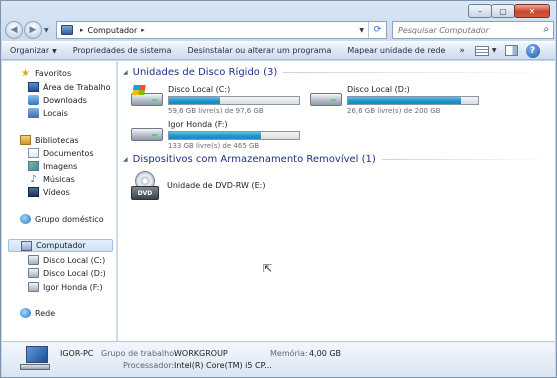  What do you see at coordinates (35, 359) in the screenshot?
I see `computer-large-icon` at bounding box center [35, 359].